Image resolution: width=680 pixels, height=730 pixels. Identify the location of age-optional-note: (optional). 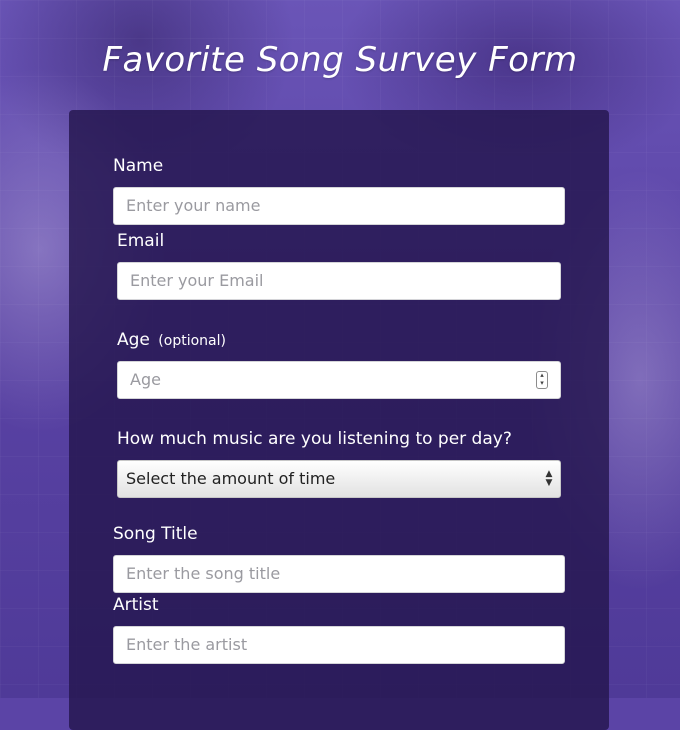
(192, 341).